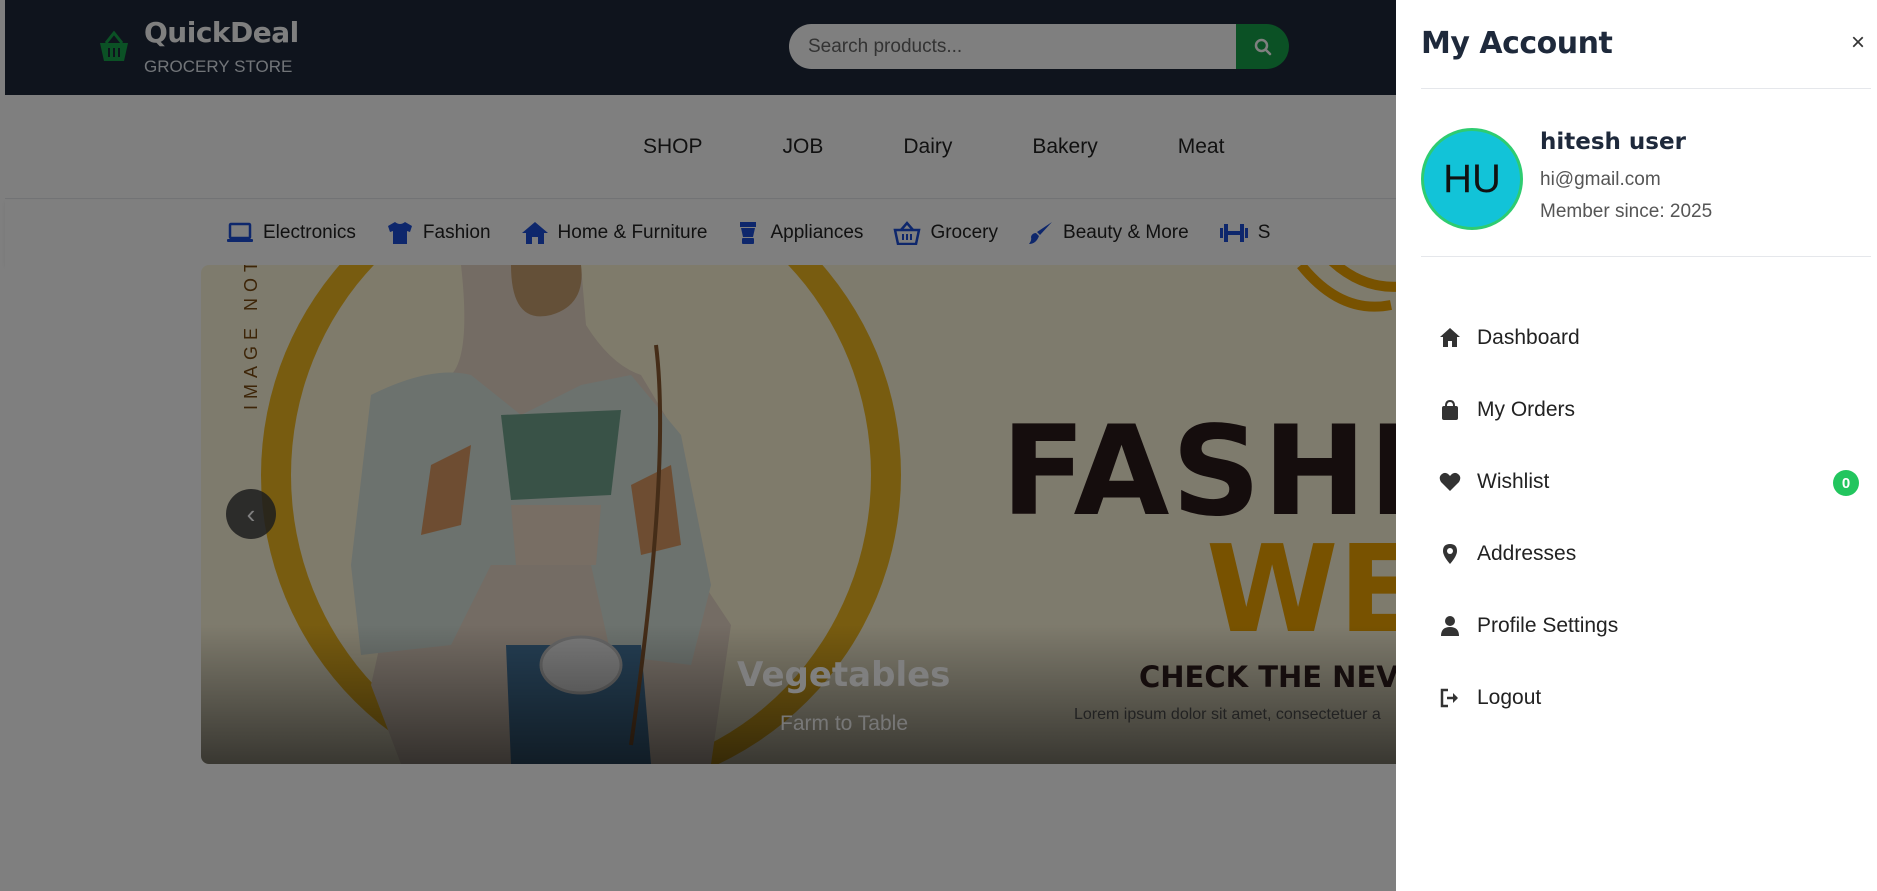 The image size is (1877, 891). What do you see at coordinates (1450, 337) in the screenshot?
I see `home-icon` at bounding box center [1450, 337].